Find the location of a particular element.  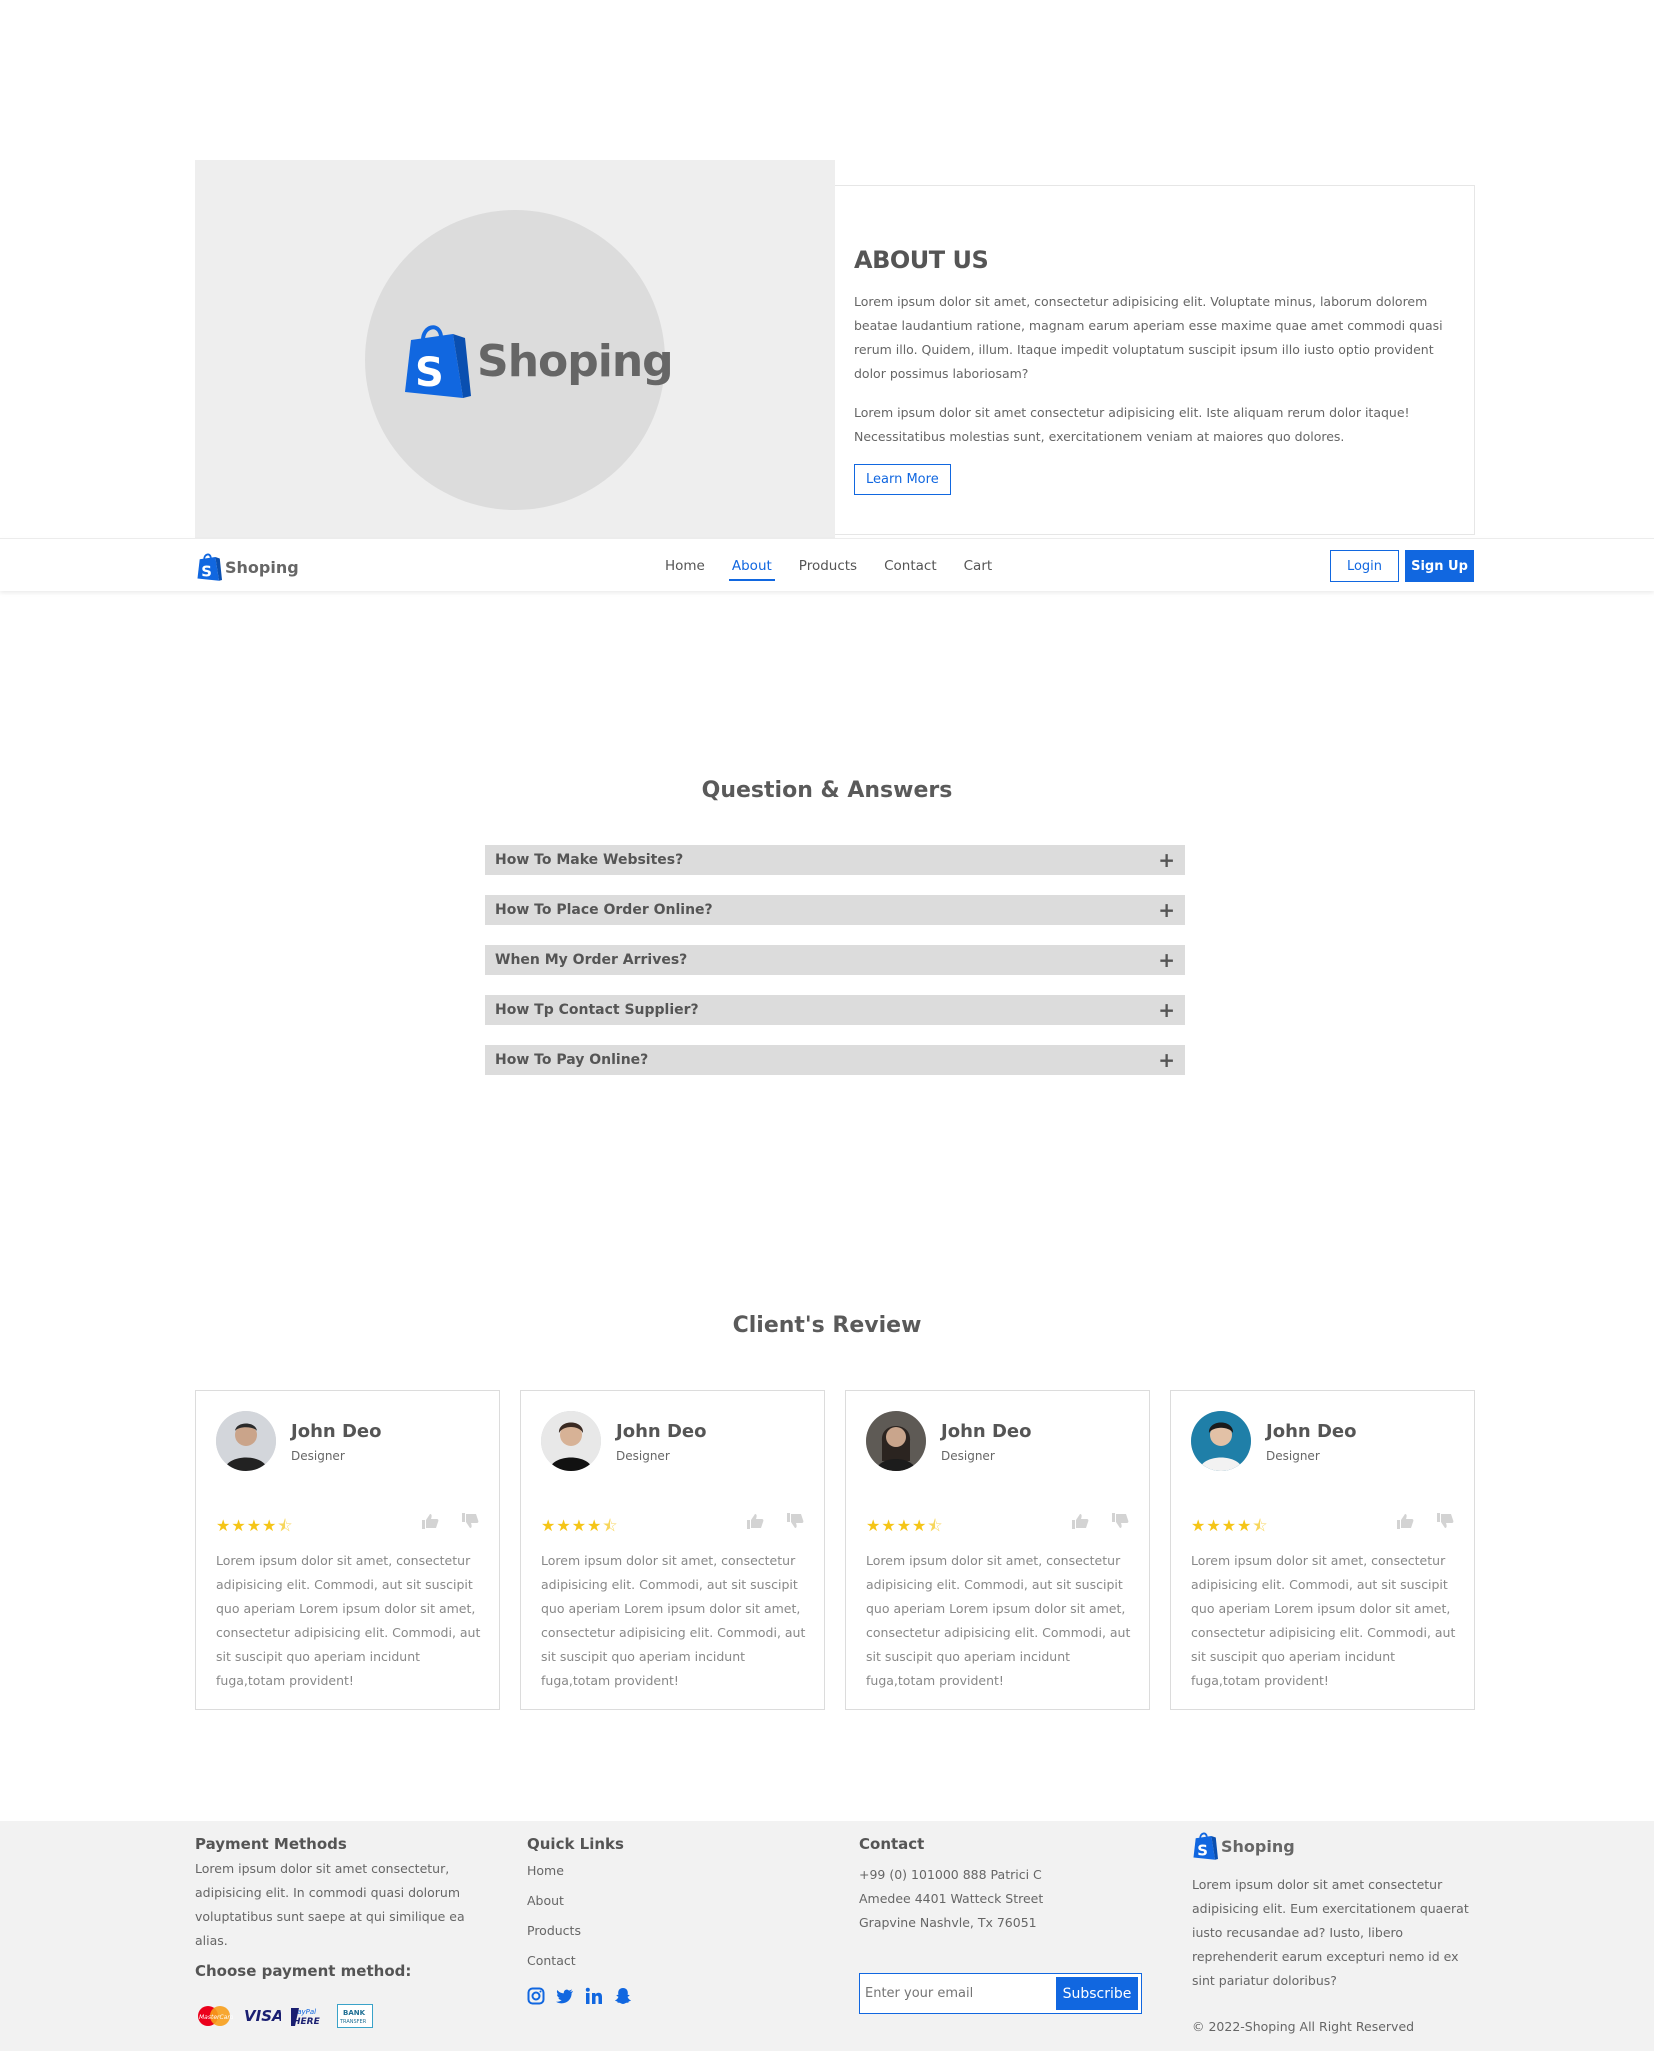

svg-text: TRANSFER is located at coordinates (353, 2022).